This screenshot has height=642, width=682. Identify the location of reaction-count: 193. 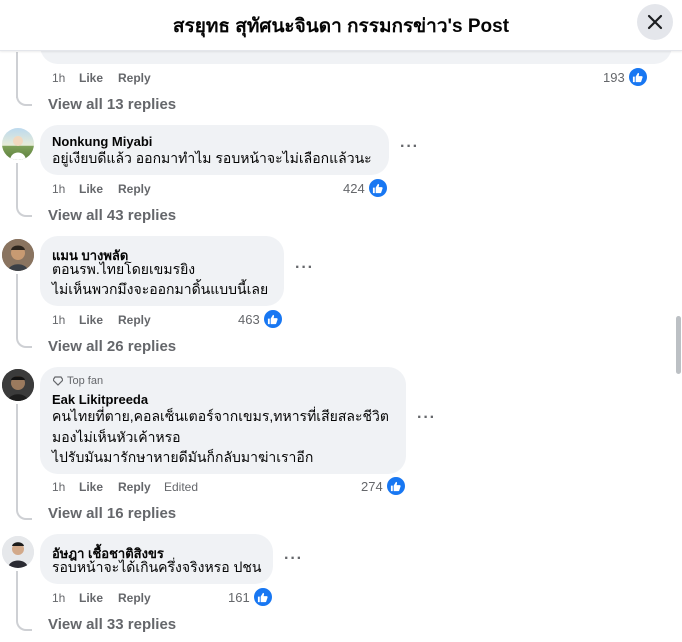
(625, 77).